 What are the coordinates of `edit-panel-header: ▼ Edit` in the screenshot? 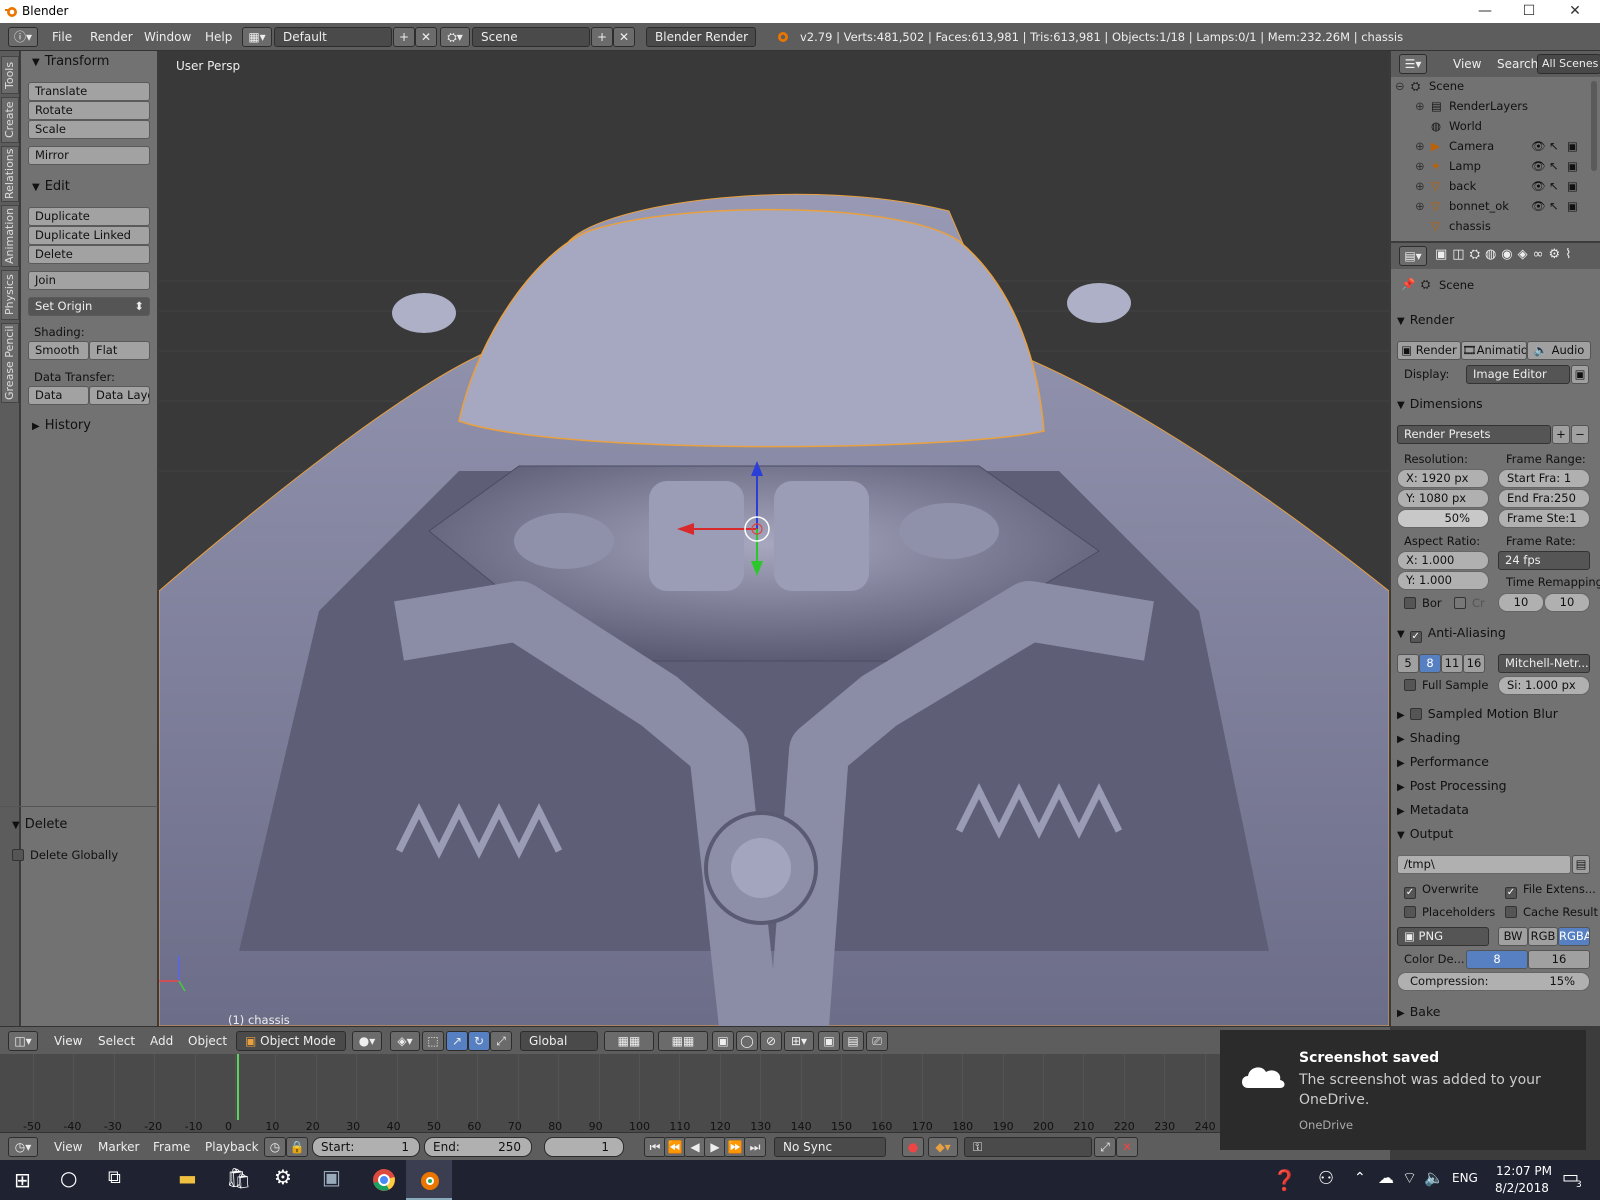 It's located at (51, 186).